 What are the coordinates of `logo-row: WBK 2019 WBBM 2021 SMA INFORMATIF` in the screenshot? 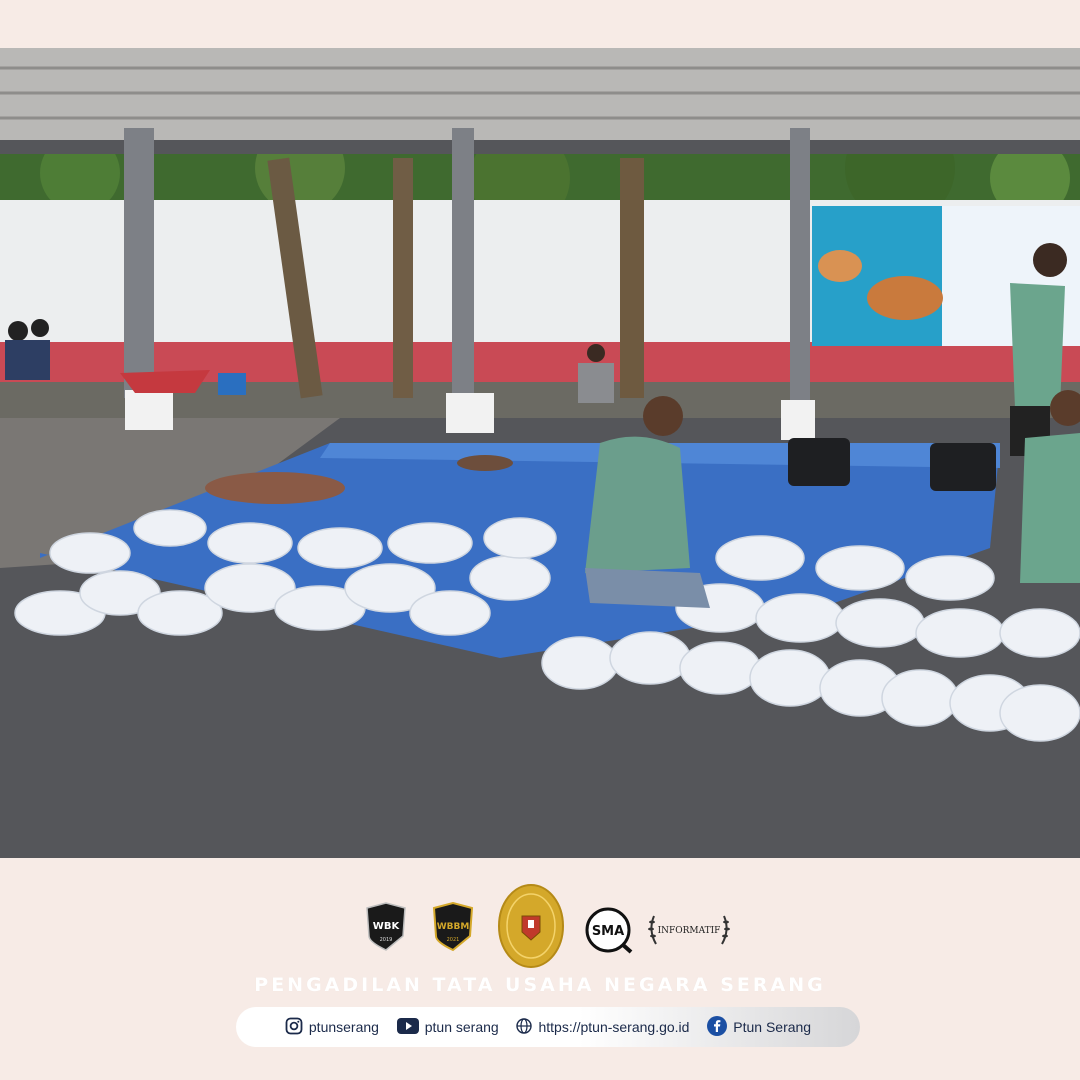 It's located at (540, 929).